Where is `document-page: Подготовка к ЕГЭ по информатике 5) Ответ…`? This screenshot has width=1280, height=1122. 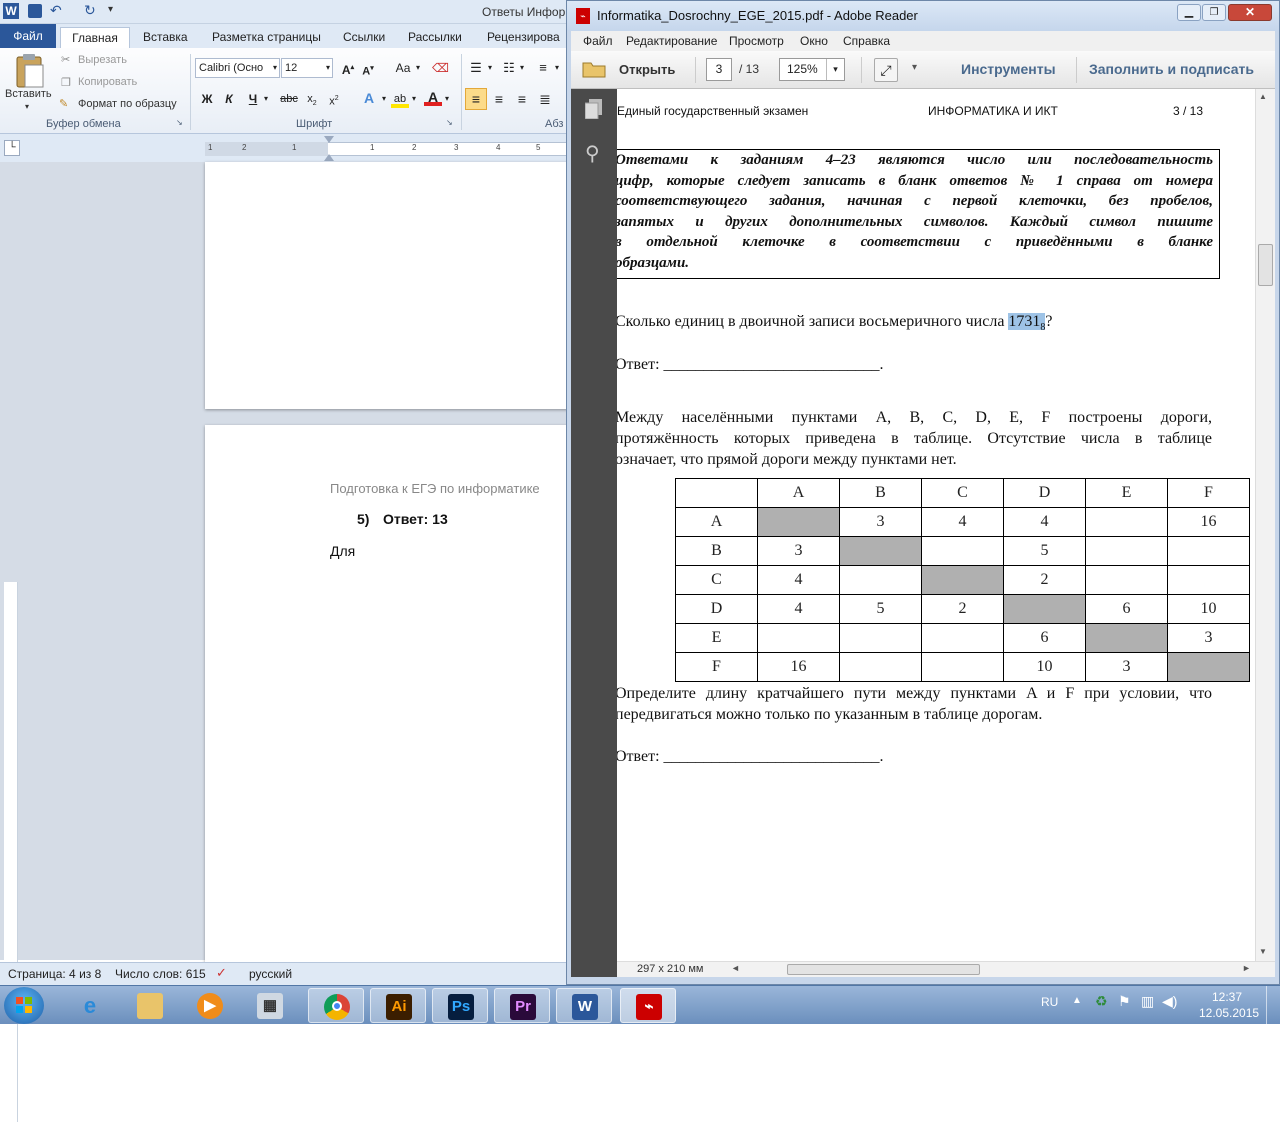
document-page: Подготовка к ЕГЭ по информатике 5) Ответ… is located at coordinates (392, 695).